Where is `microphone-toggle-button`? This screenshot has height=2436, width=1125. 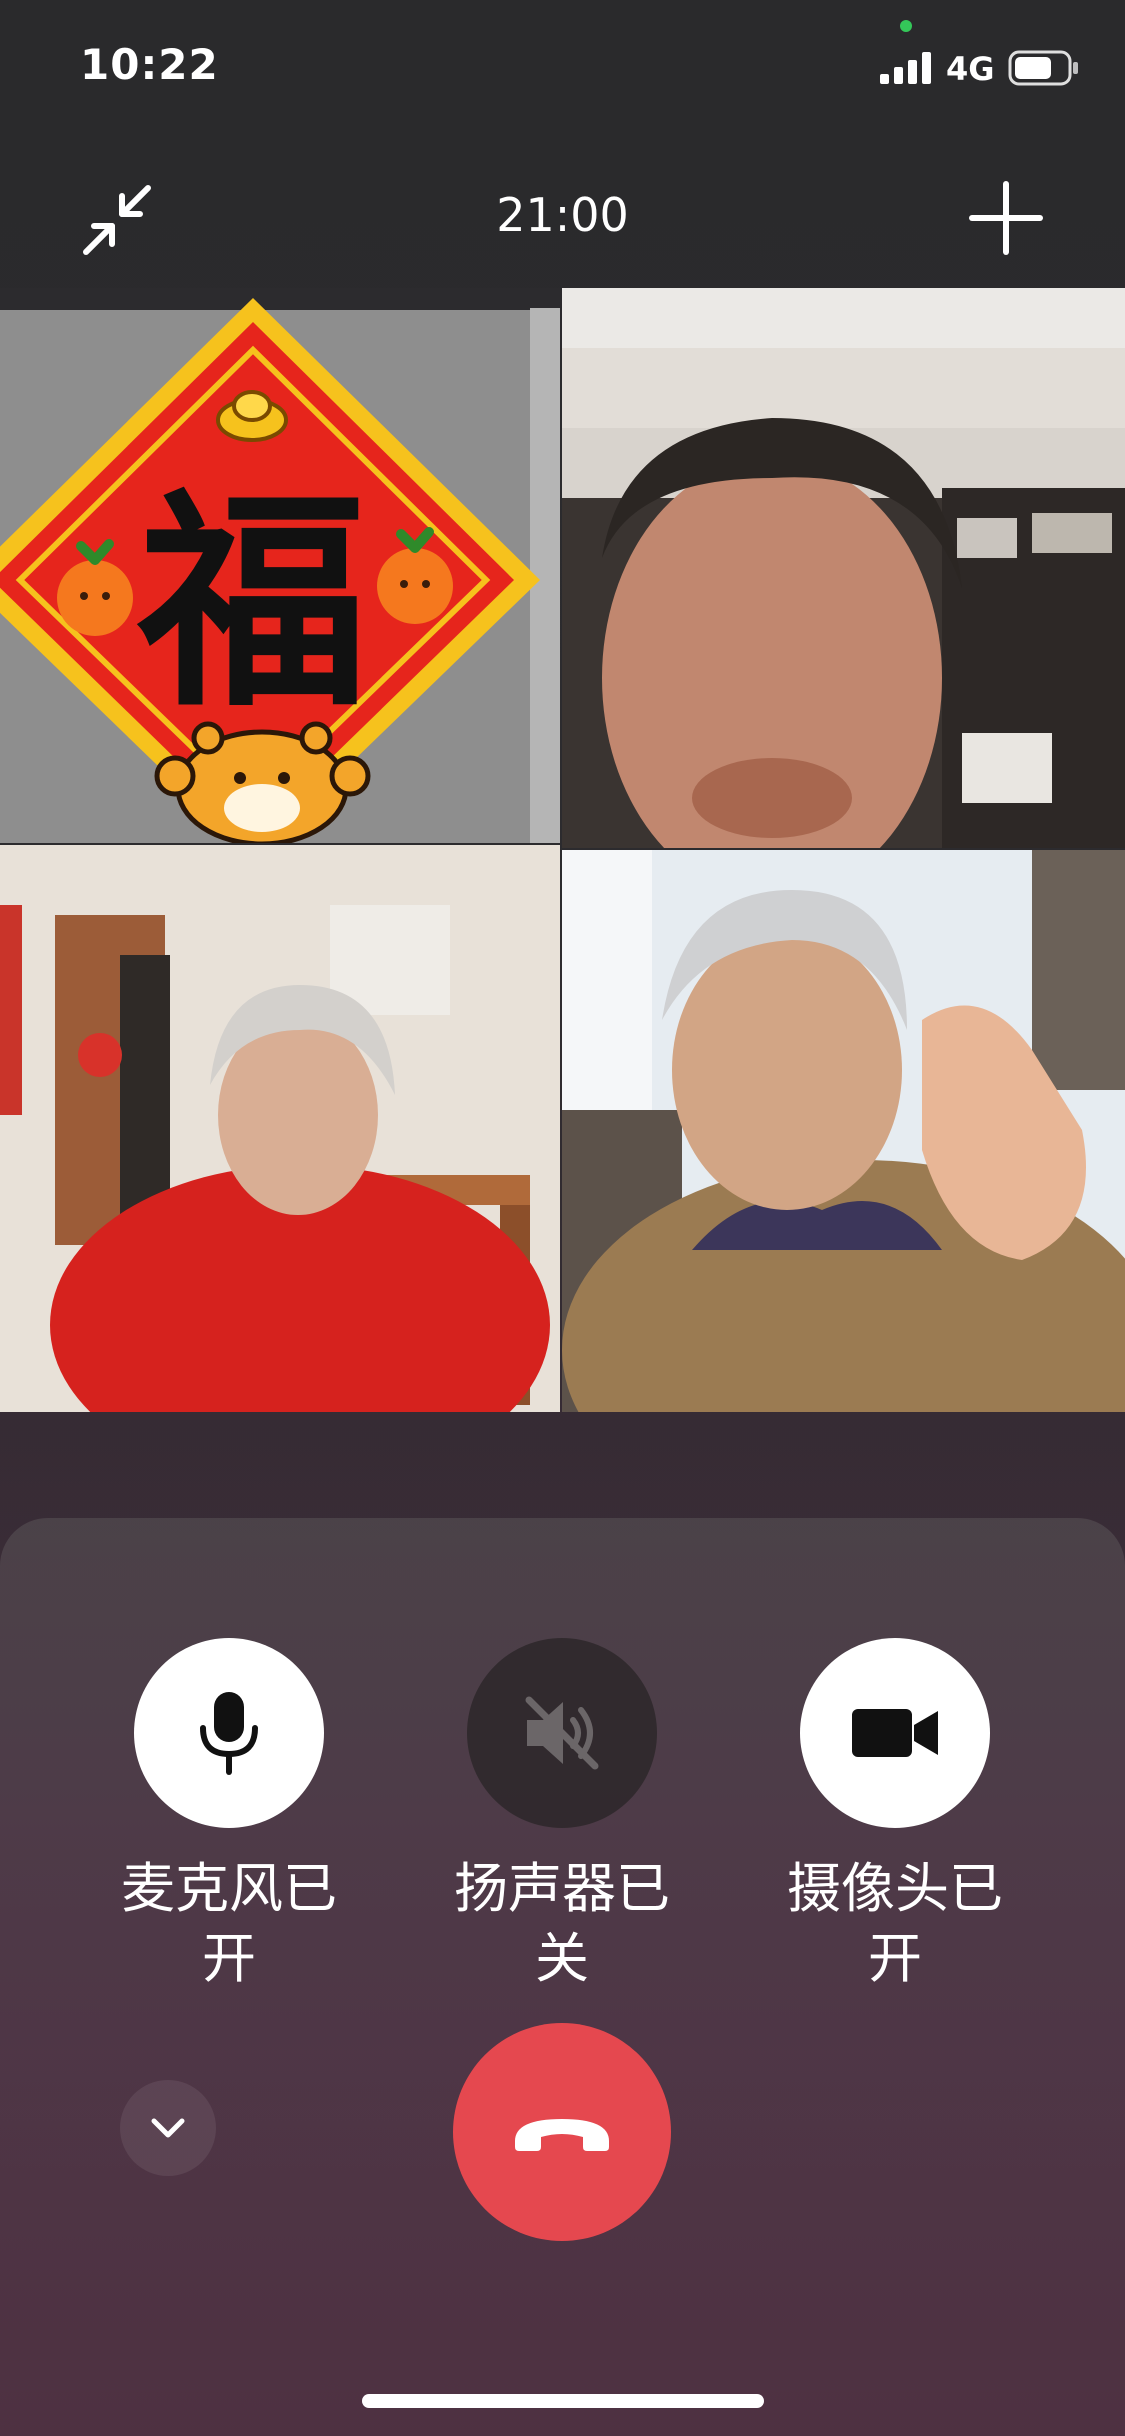
microphone-toggle-button is located at coordinates (229, 1733).